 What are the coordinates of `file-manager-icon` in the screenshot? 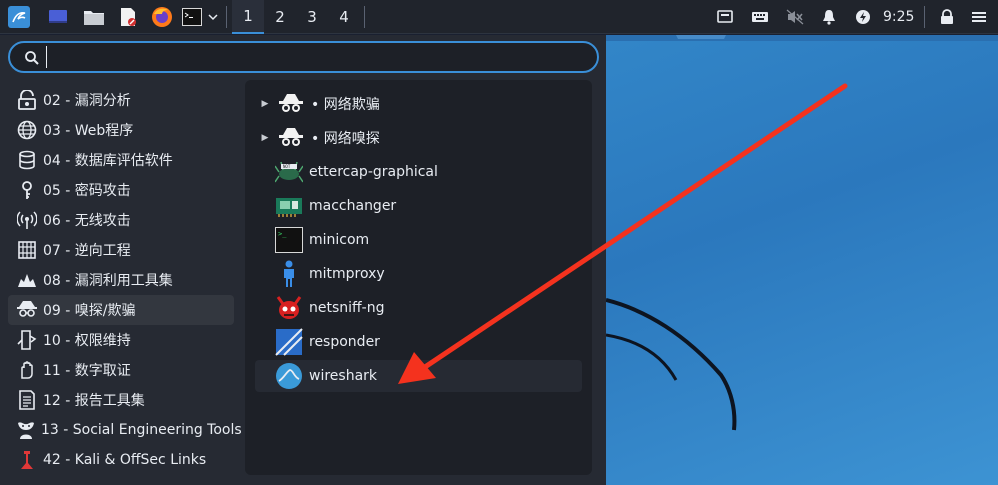 It's located at (94, 17).